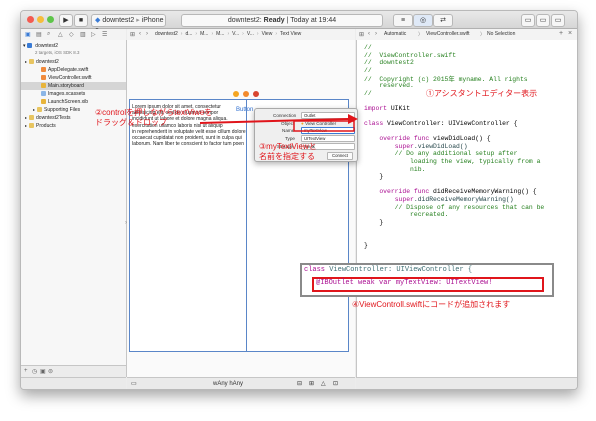  I want to click on annotation-code-added: ④ViewControll.swiftにコードが追加されます, so click(431, 304).